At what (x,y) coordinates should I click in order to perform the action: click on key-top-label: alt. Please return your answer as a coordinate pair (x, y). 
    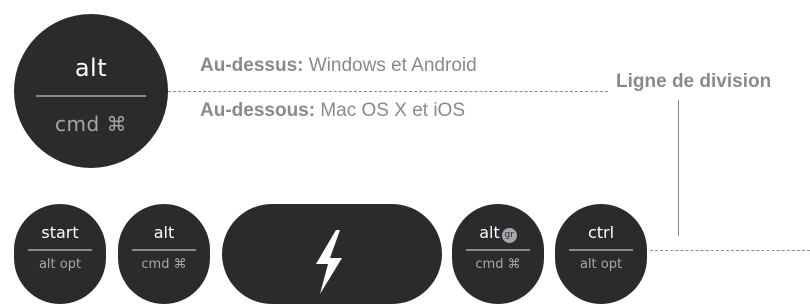
    Looking at the image, I should click on (164, 232).